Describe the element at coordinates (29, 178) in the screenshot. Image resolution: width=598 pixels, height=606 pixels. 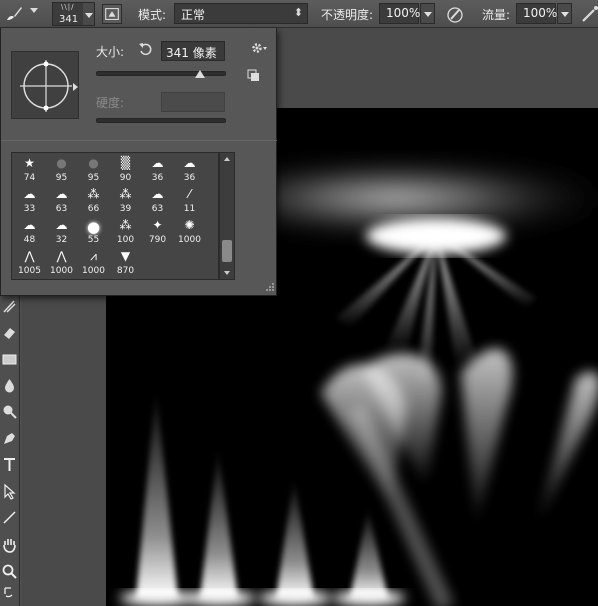
I see `brush-preset-size: 74` at that location.